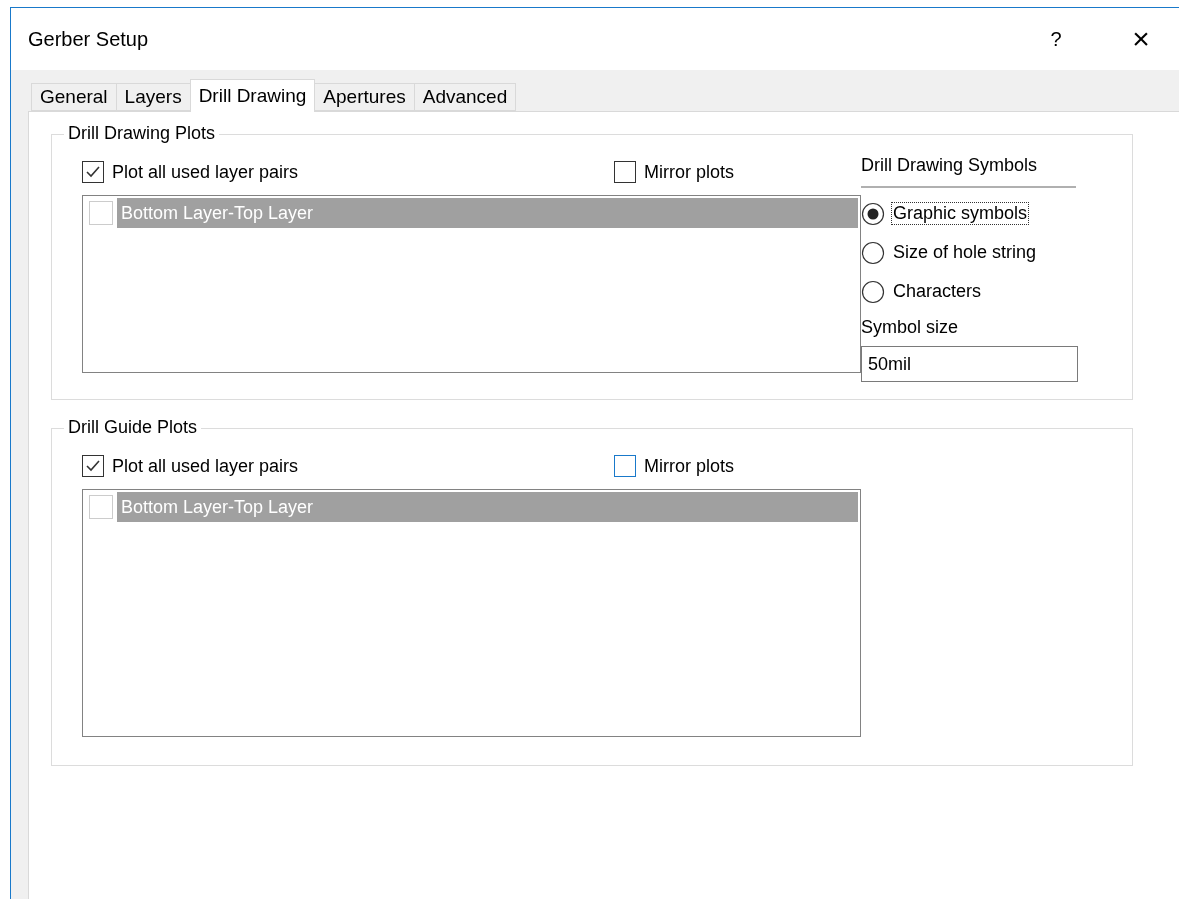 This screenshot has height=899, width=1179. Describe the element at coordinates (968, 171) in the screenshot. I see `section-title: Drill Drawing Symbols` at that location.